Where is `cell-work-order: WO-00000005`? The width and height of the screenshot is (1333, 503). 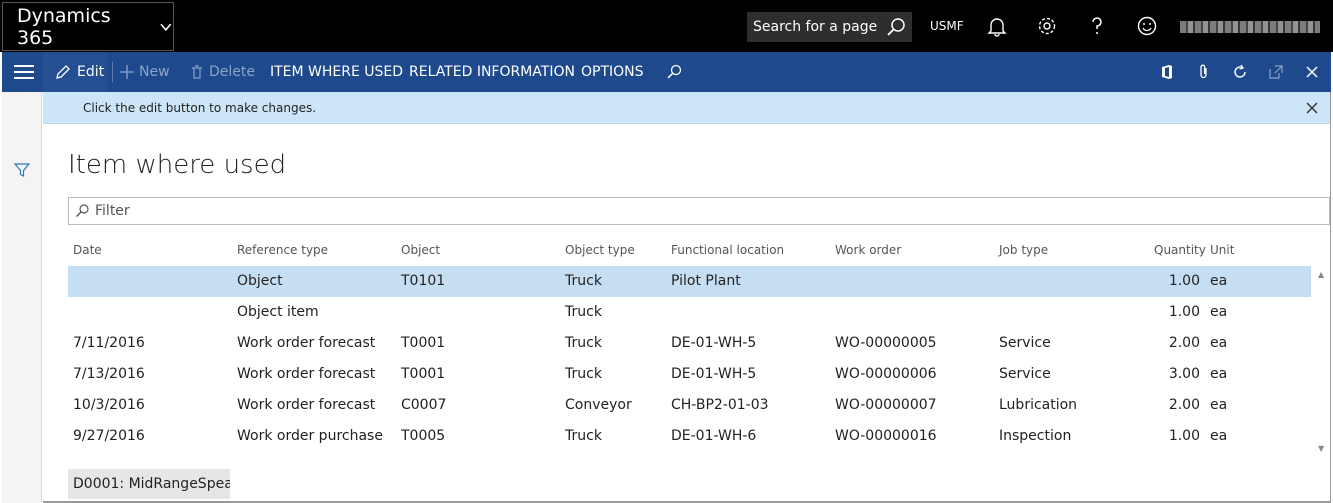
cell-work-order: WO-00000005 is located at coordinates (886, 343).